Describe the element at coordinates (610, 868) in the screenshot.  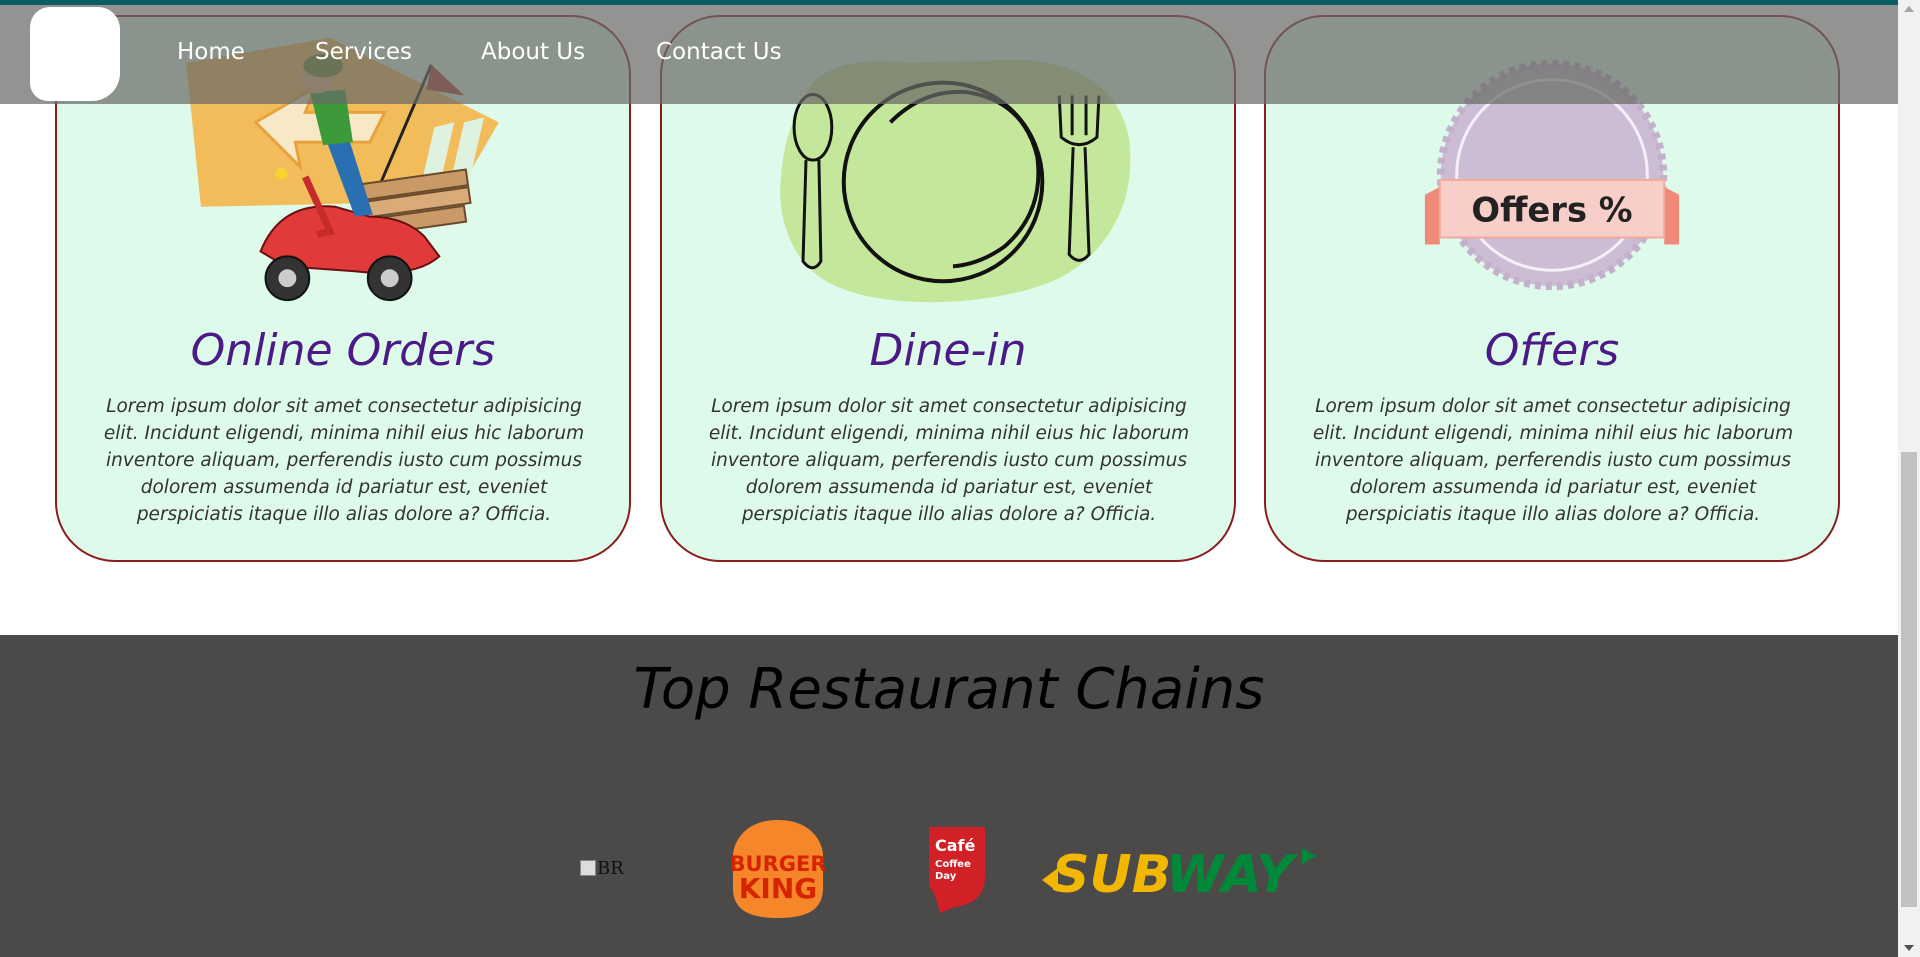
I see `image-alt-text: BR` at that location.